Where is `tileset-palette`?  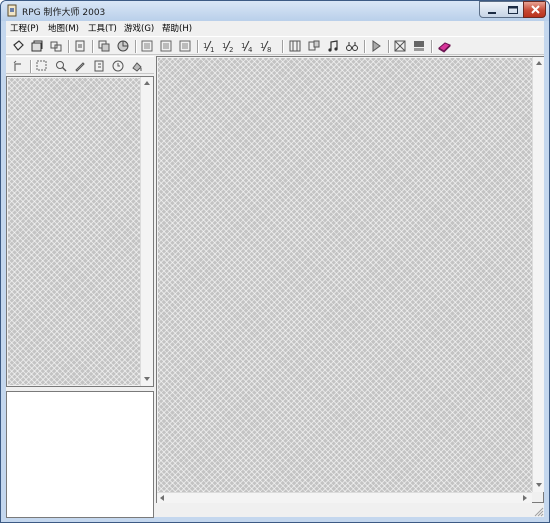 tileset-palette is located at coordinates (74, 231).